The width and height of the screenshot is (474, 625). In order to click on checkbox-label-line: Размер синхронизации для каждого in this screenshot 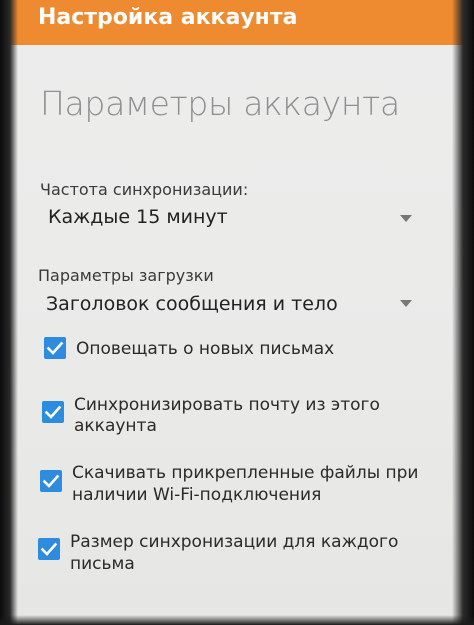, I will do `click(234, 542)`.